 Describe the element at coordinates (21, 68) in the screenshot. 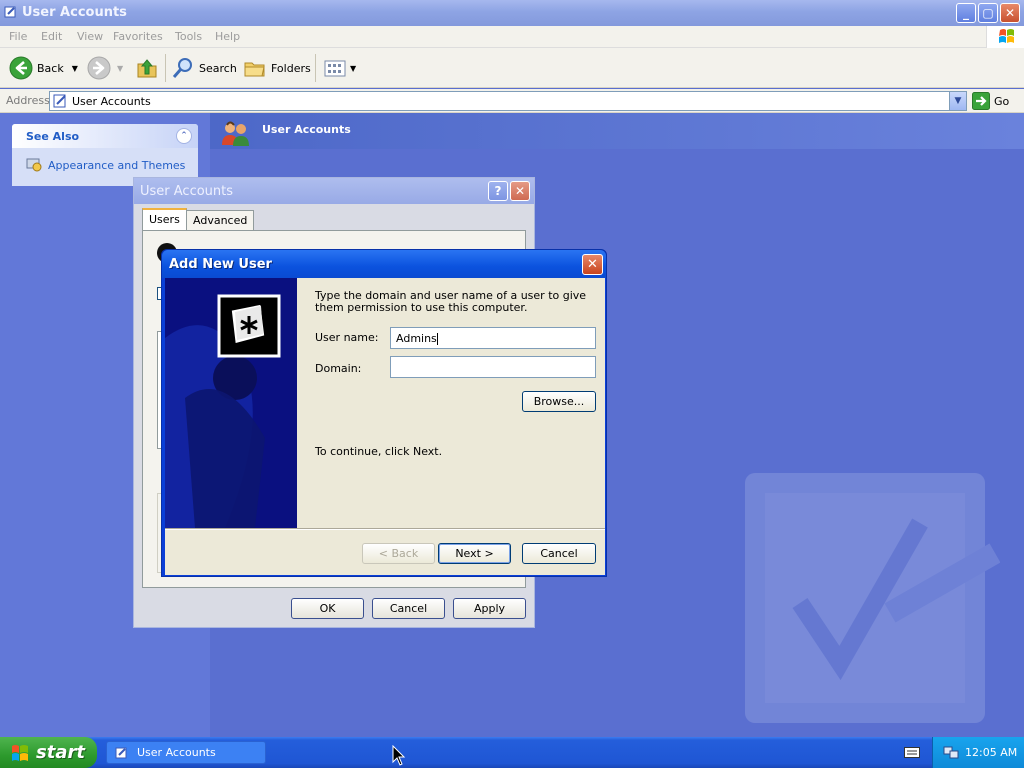

I see `back-arrow-icon` at that location.